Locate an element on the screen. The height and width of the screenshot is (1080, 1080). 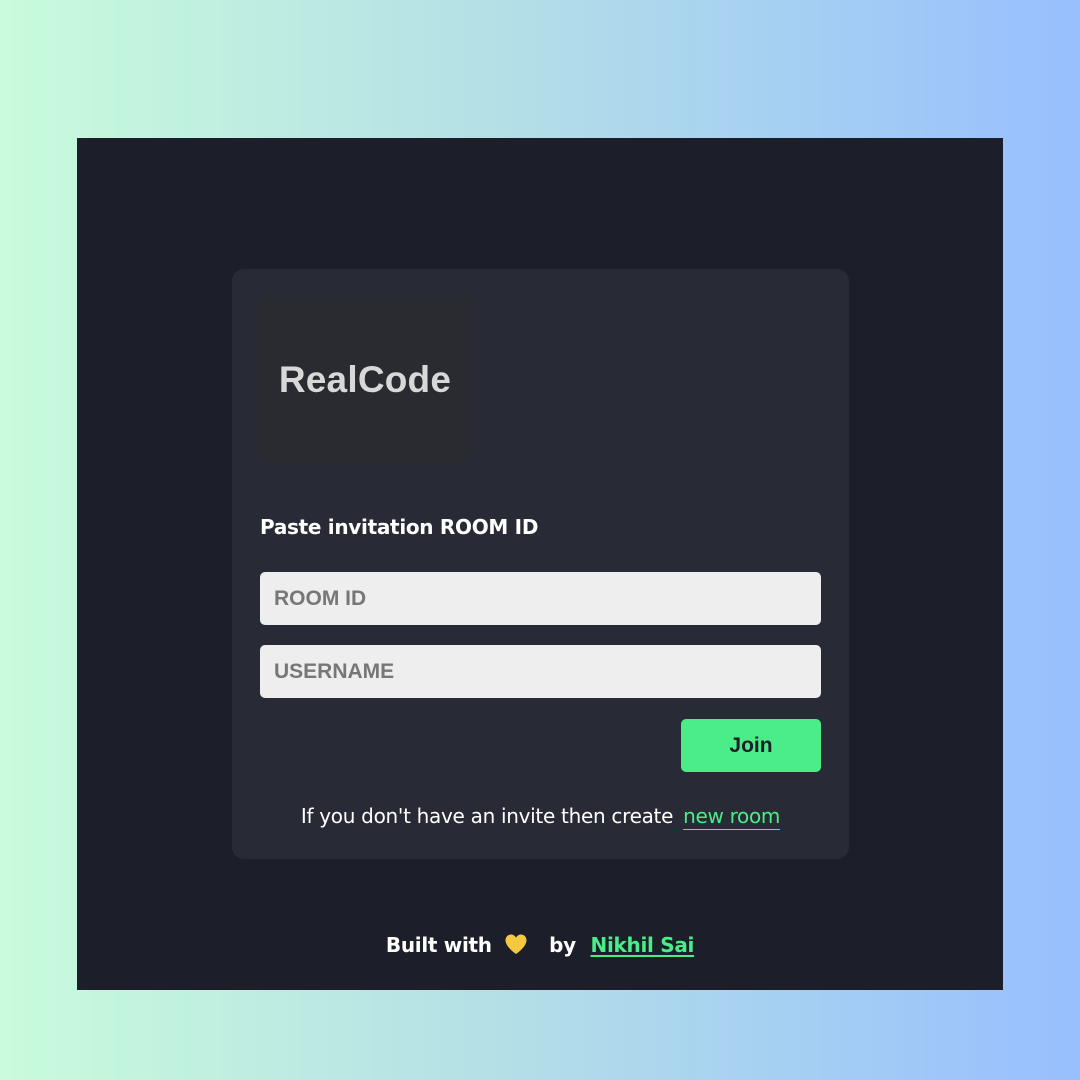
room-id-input is located at coordinates (540, 598).